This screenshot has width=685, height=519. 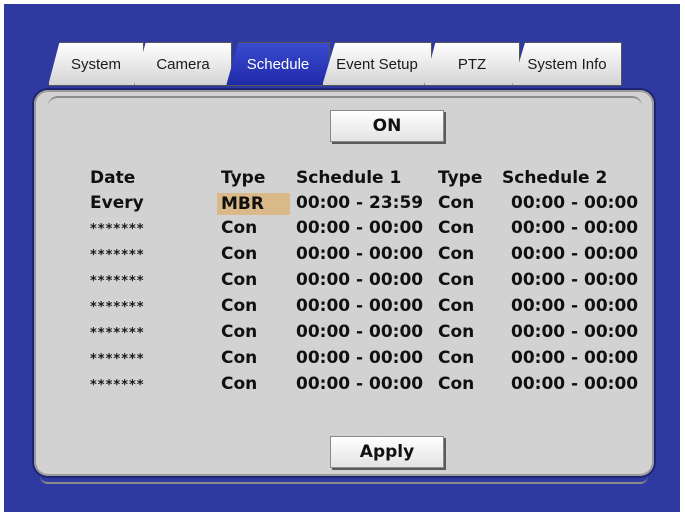 I want to click on schedule-on-toggle: ON, so click(x=387, y=126).